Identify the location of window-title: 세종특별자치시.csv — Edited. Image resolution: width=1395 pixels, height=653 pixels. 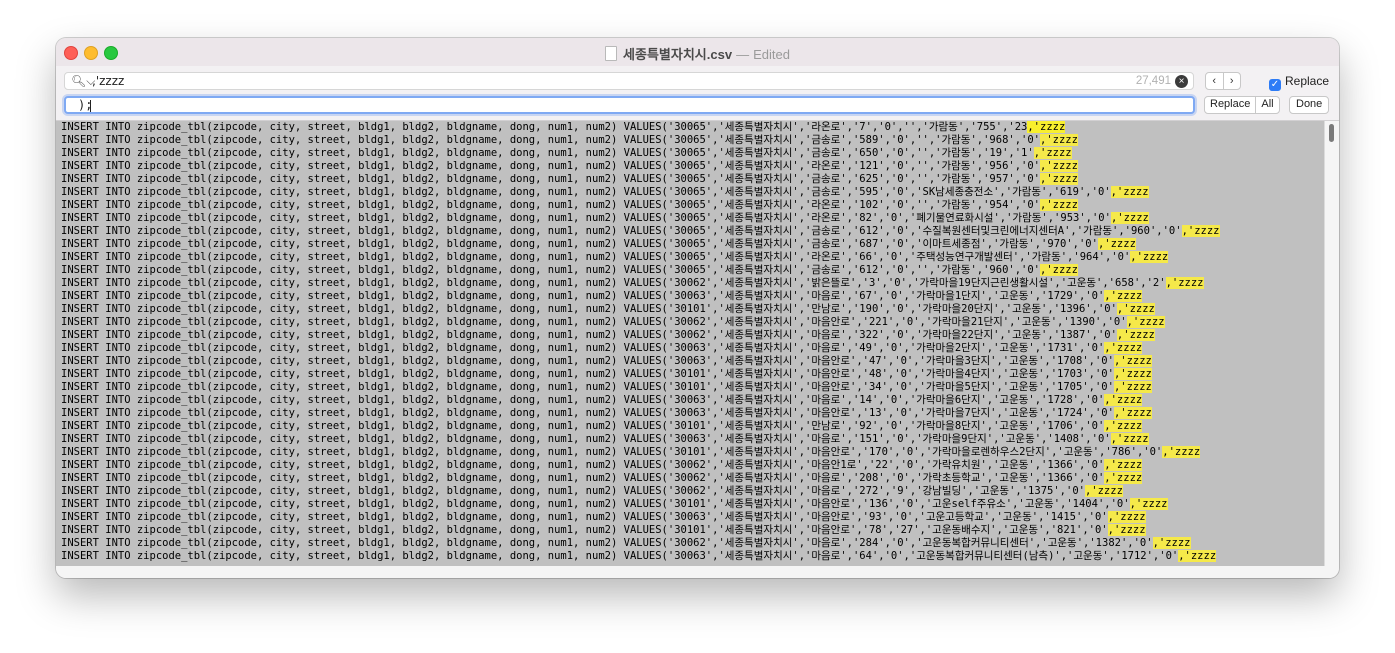
(697, 53).